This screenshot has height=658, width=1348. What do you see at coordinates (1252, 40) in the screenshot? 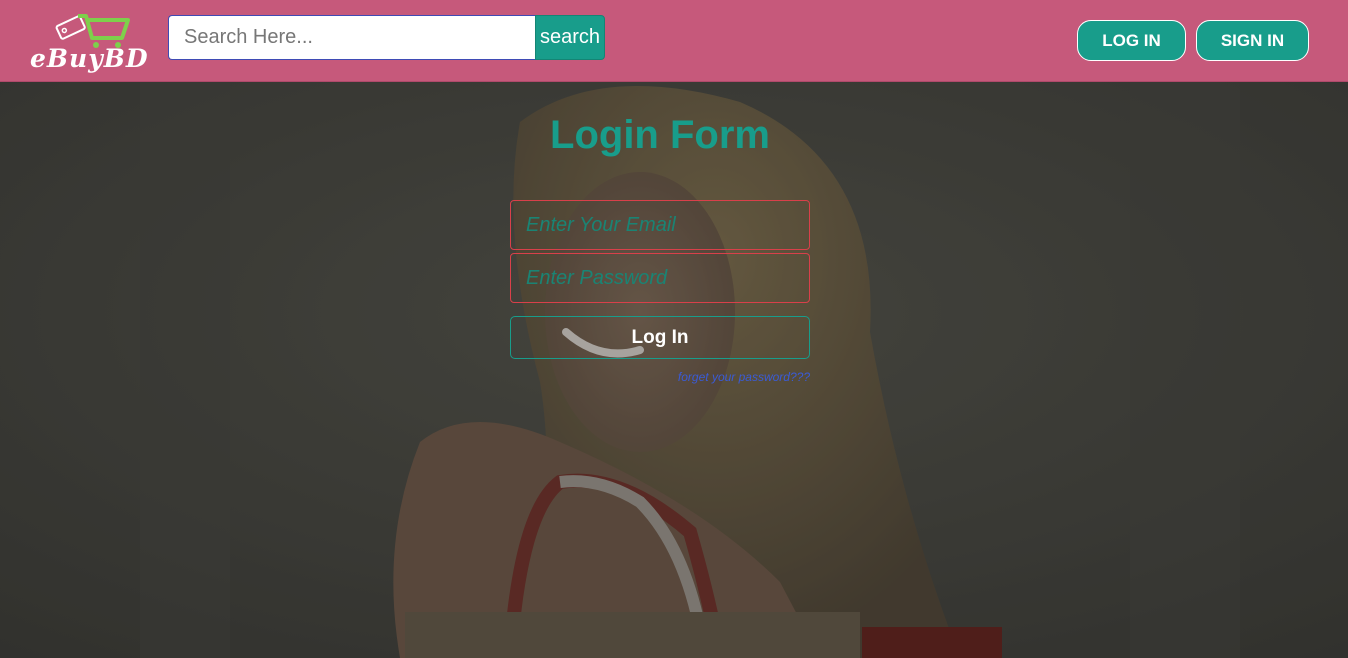
I see `header-signin-button: SIGN IN` at bounding box center [1252, 40].